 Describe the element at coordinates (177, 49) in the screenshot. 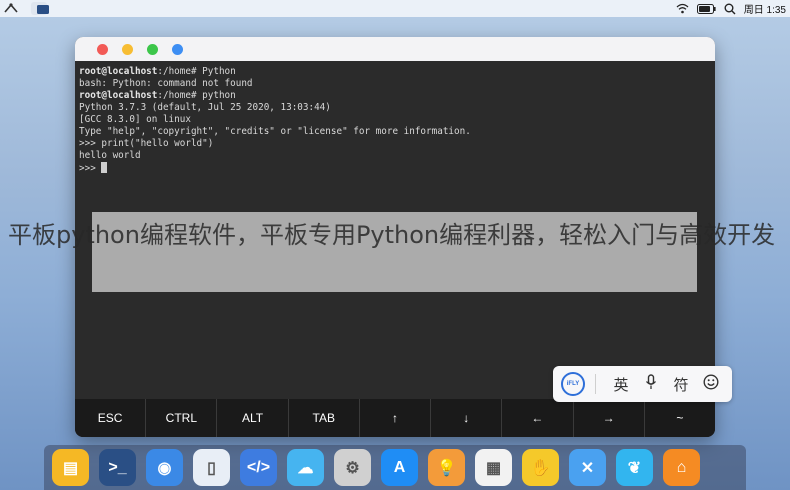

I see `extra-button` at that location.